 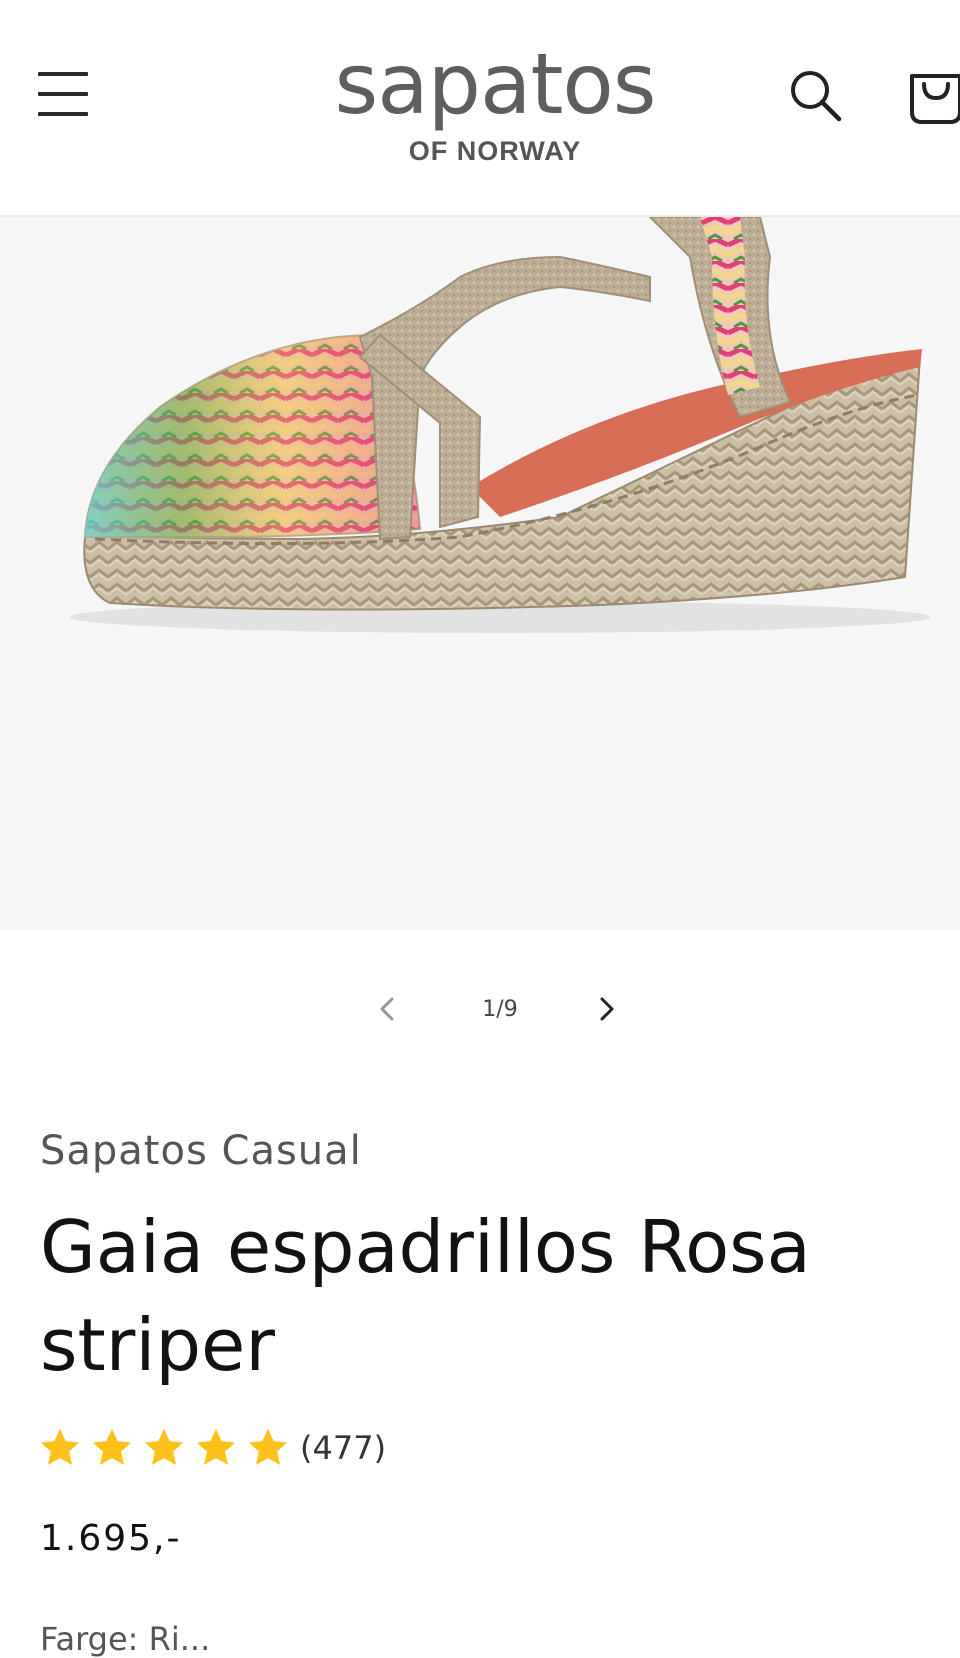 I want to click on site-logo: sapatos OF NORWAY, so click(x=495, y=105).